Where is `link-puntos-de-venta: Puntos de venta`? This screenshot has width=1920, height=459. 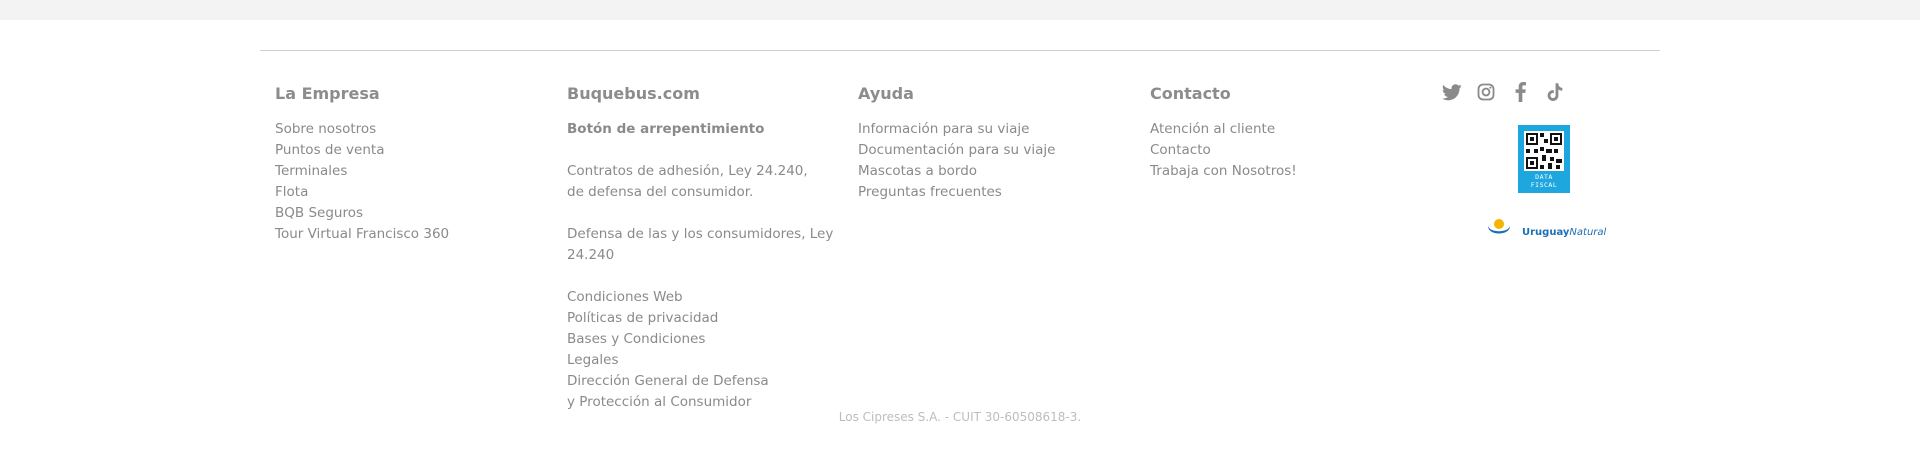
link-puntos-de-venta: Puntos de venta is located at coordinates (420, 150).